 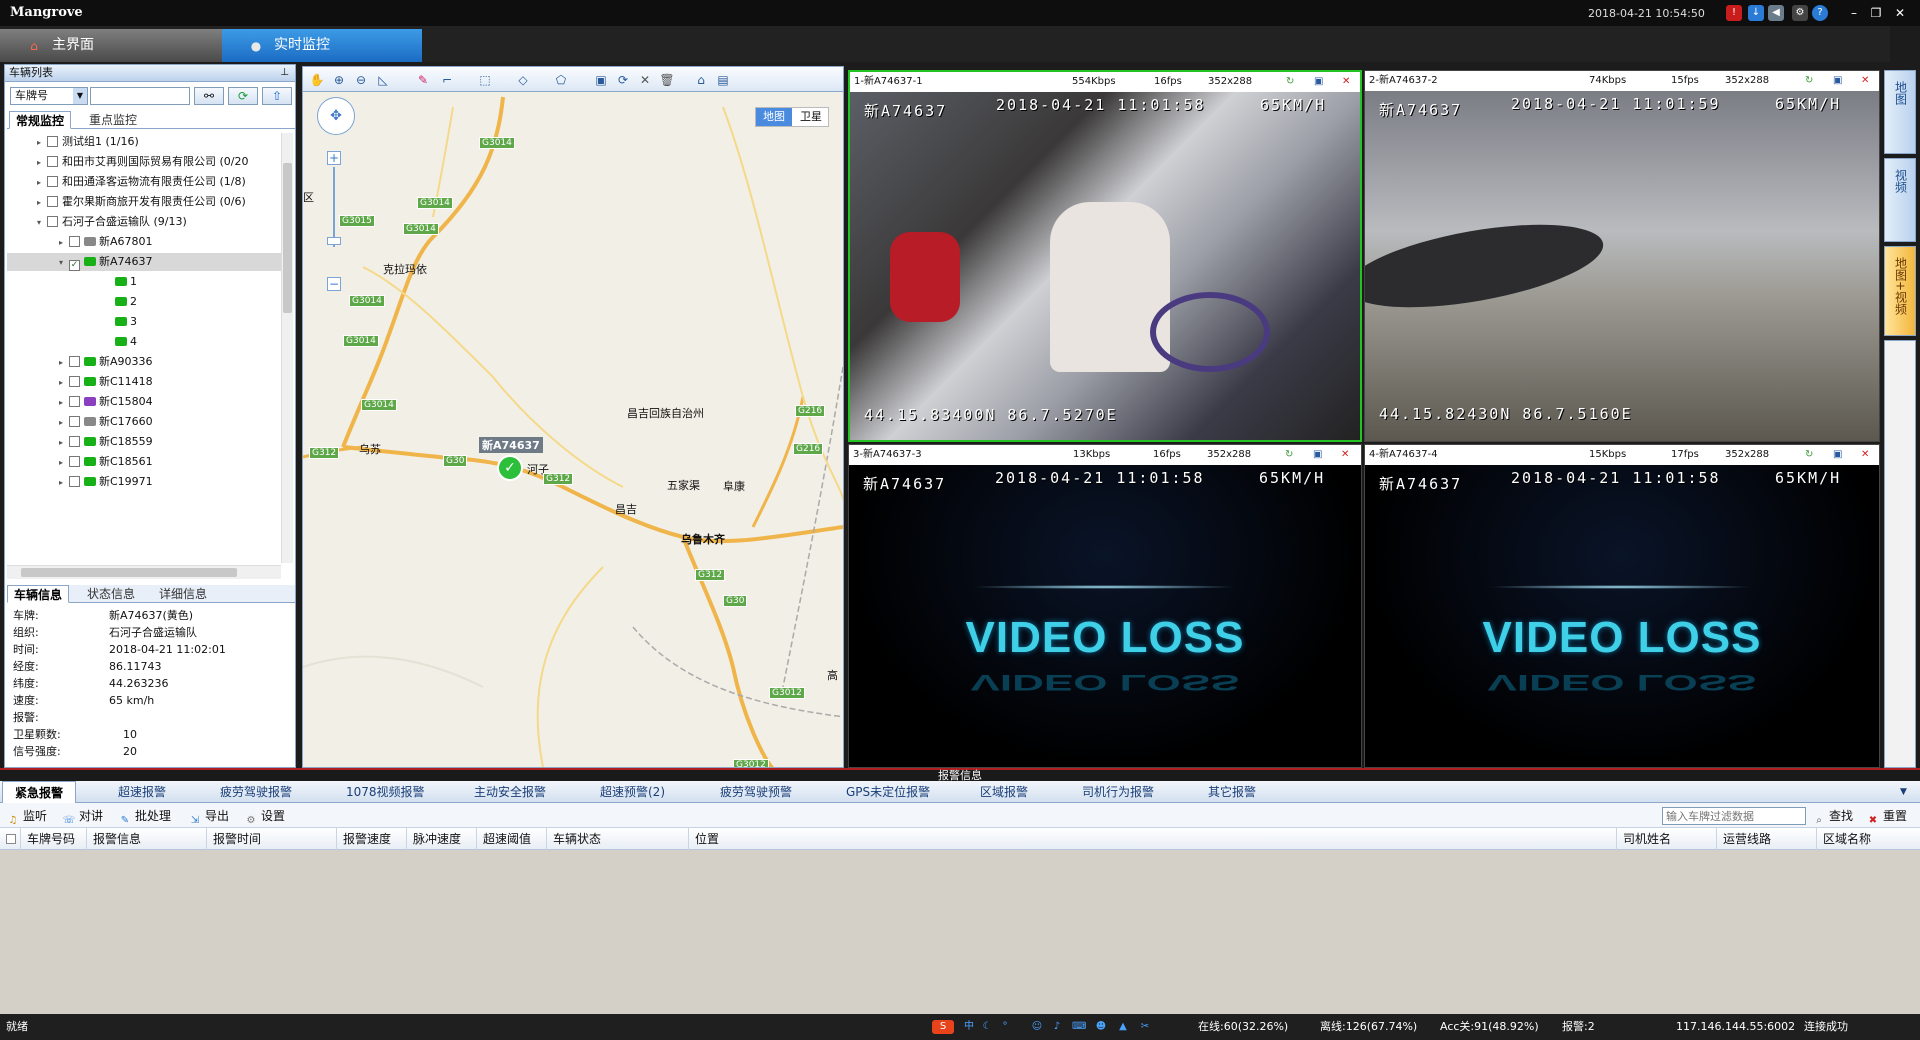 What do you see at coordinates (265, 816) in the screenshot?
I see `settings-button: ⚙ 设置` at bounding box center [265, 816].